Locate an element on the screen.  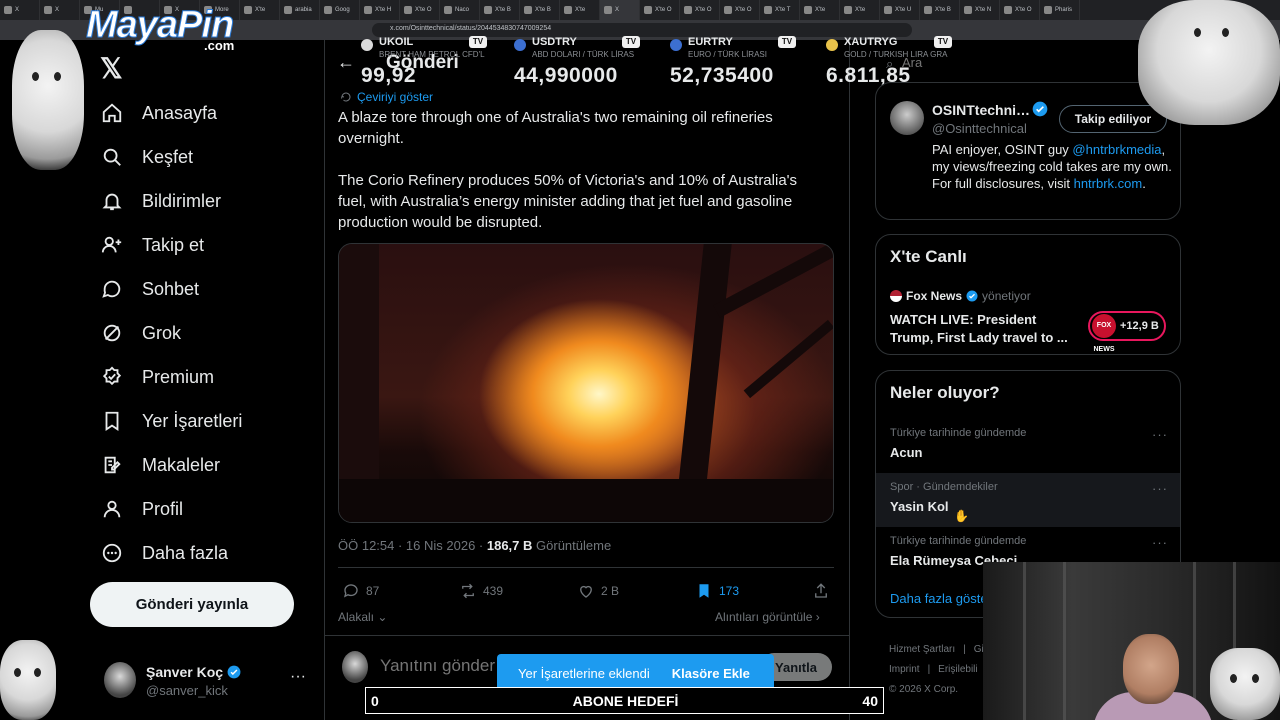
tab-title: X'te is located at coordinates (820, 10).